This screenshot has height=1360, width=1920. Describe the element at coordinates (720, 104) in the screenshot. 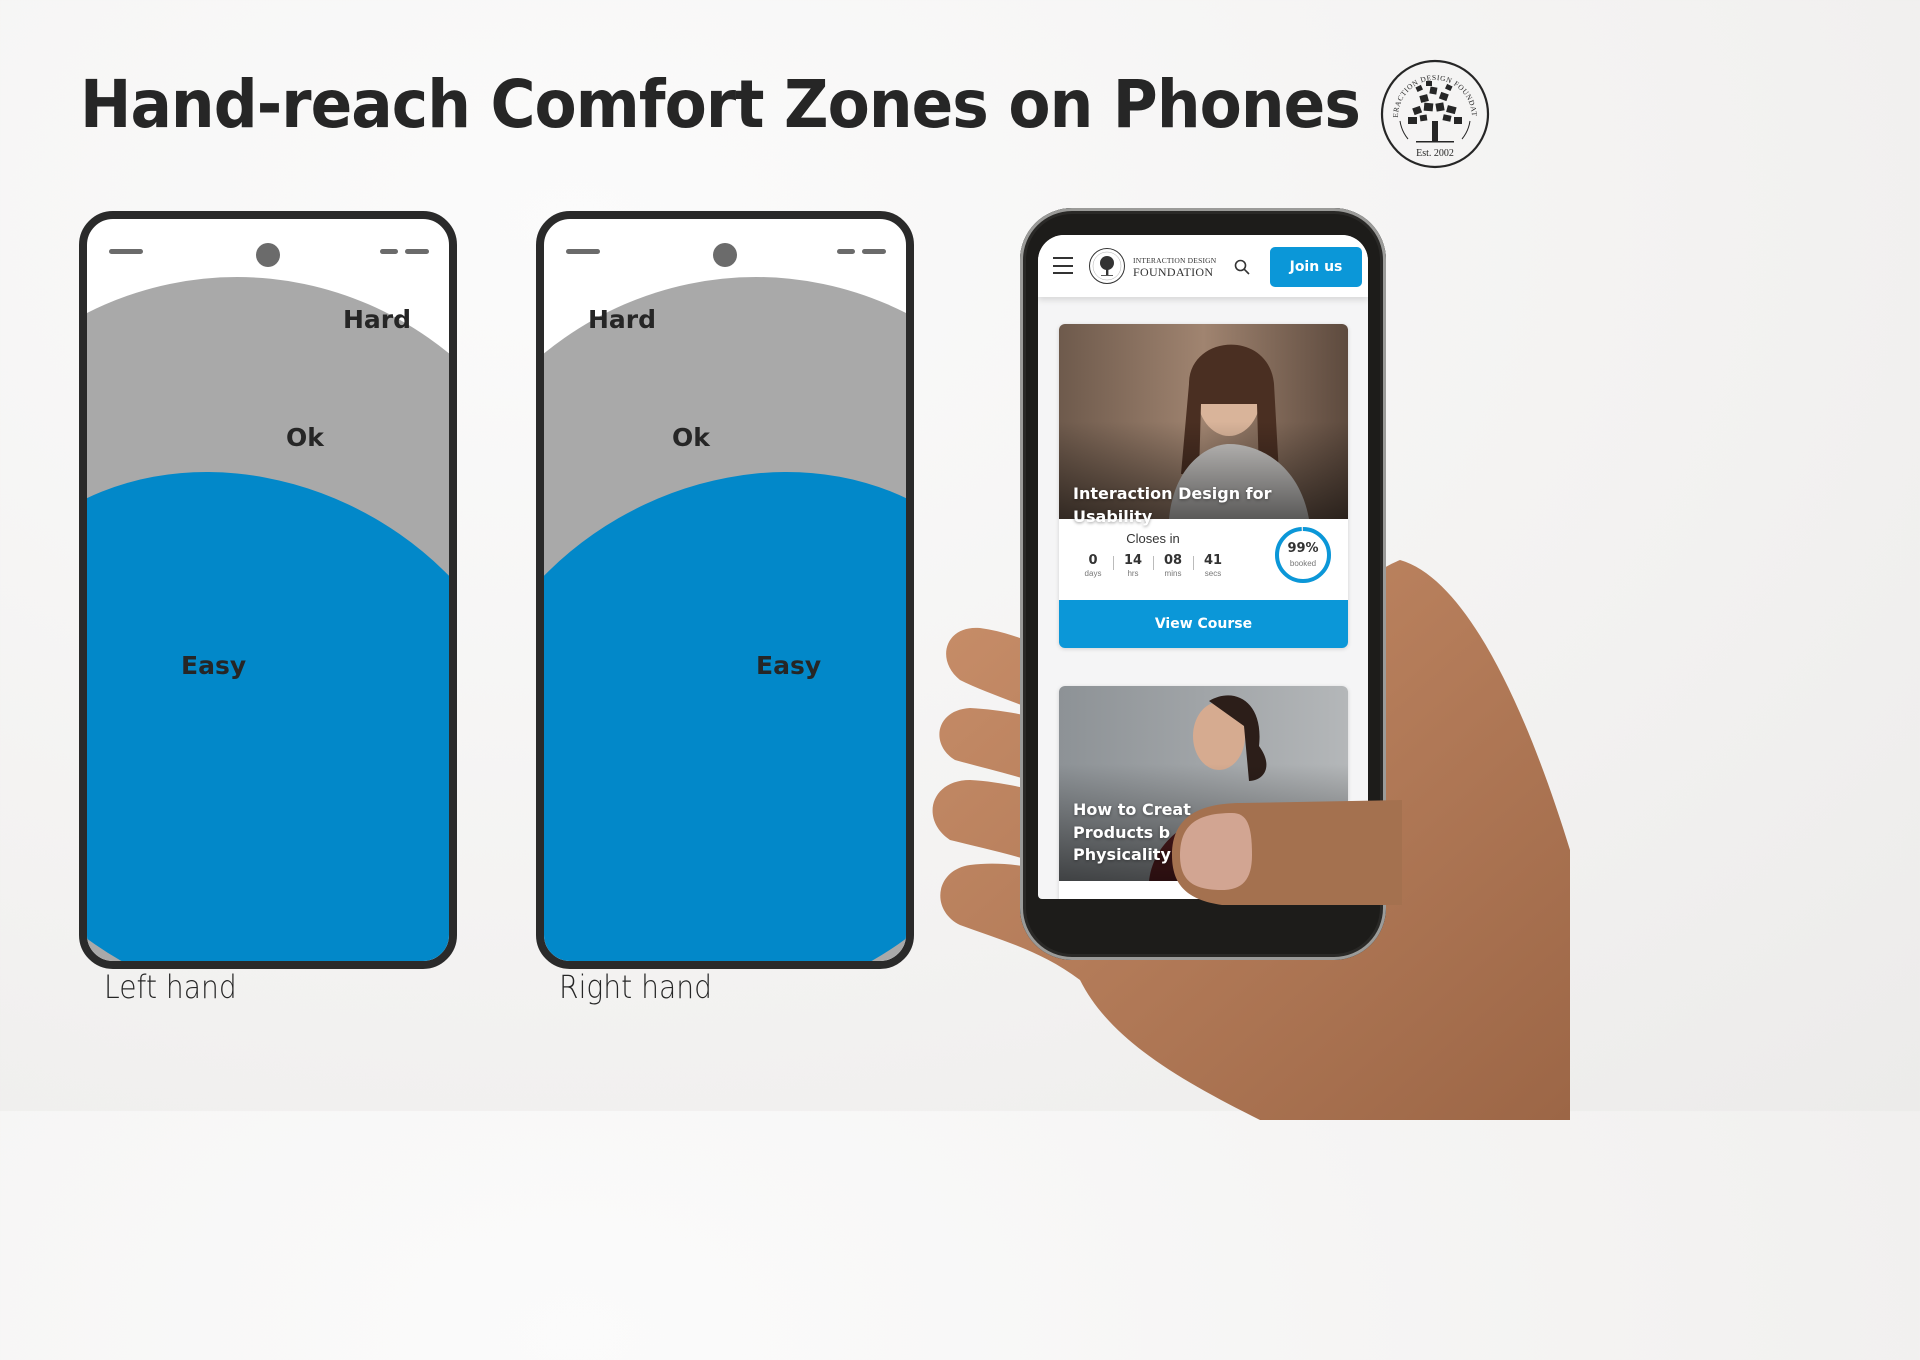

I see `page-title: Hand-reach Comfort Zones on Phones` at that location.